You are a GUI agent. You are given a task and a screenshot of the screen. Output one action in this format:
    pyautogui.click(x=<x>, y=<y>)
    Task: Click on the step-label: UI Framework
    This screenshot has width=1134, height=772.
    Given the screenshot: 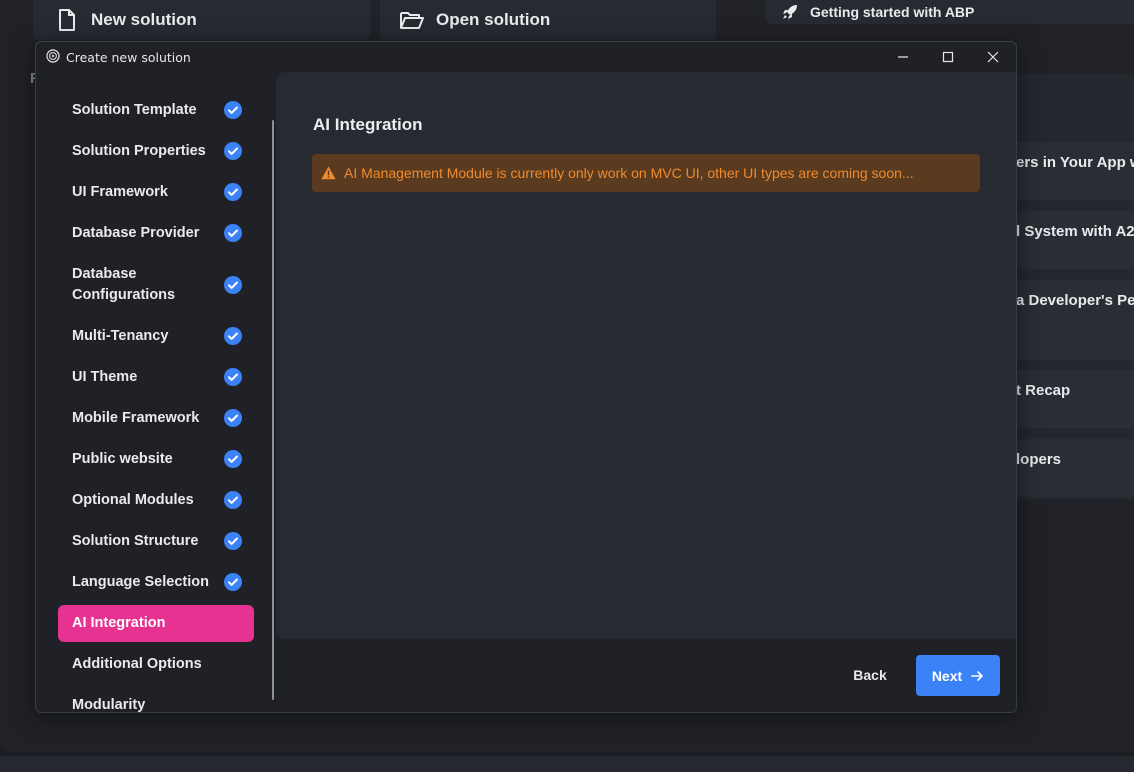 What is the action you would take?
    pyautogui.click(x=120, y=192)
    